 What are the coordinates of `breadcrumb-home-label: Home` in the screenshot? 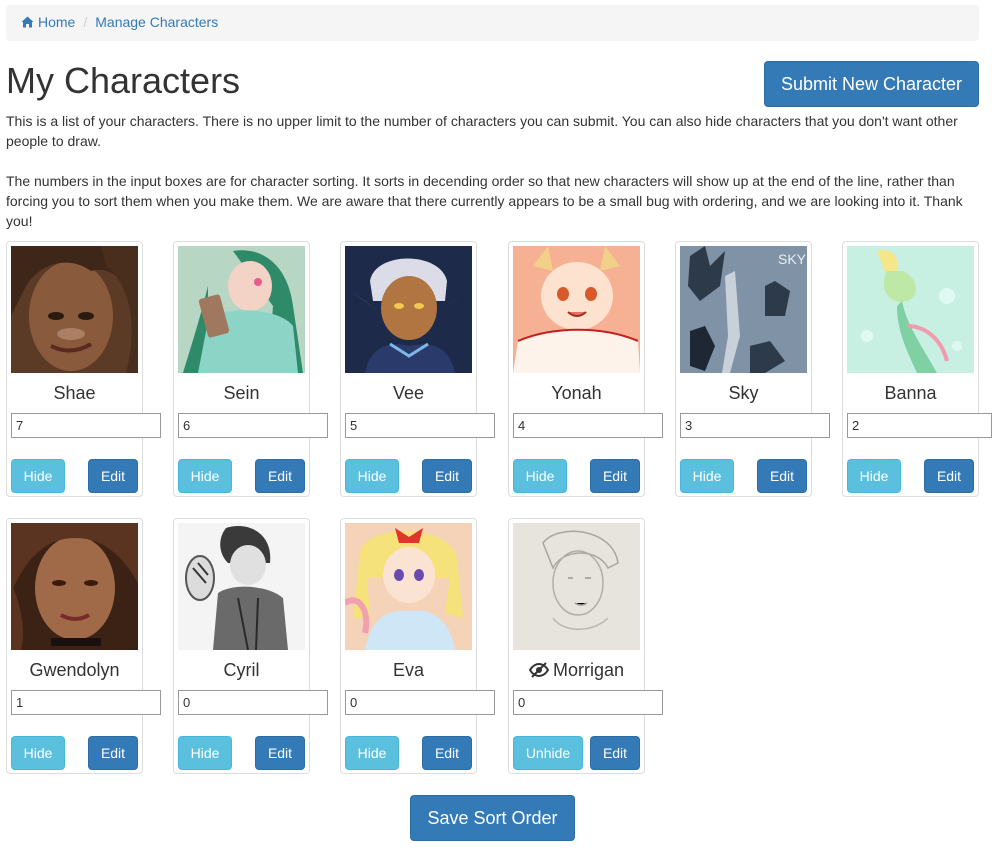 It's located at (57, 22).